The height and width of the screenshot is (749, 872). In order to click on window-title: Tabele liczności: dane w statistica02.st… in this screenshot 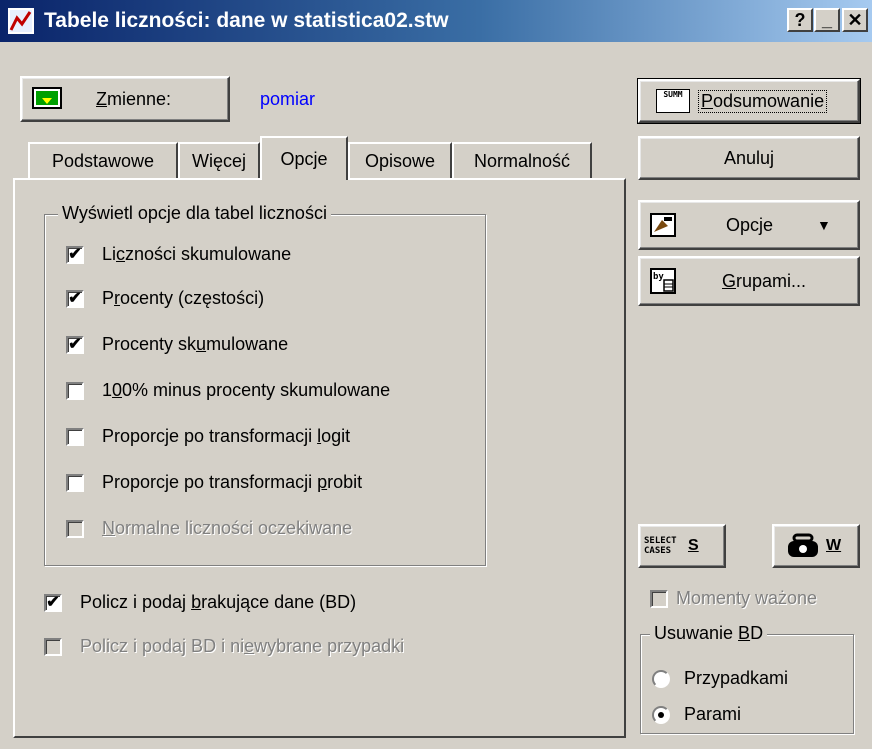, I will do `click(246, 20)`.